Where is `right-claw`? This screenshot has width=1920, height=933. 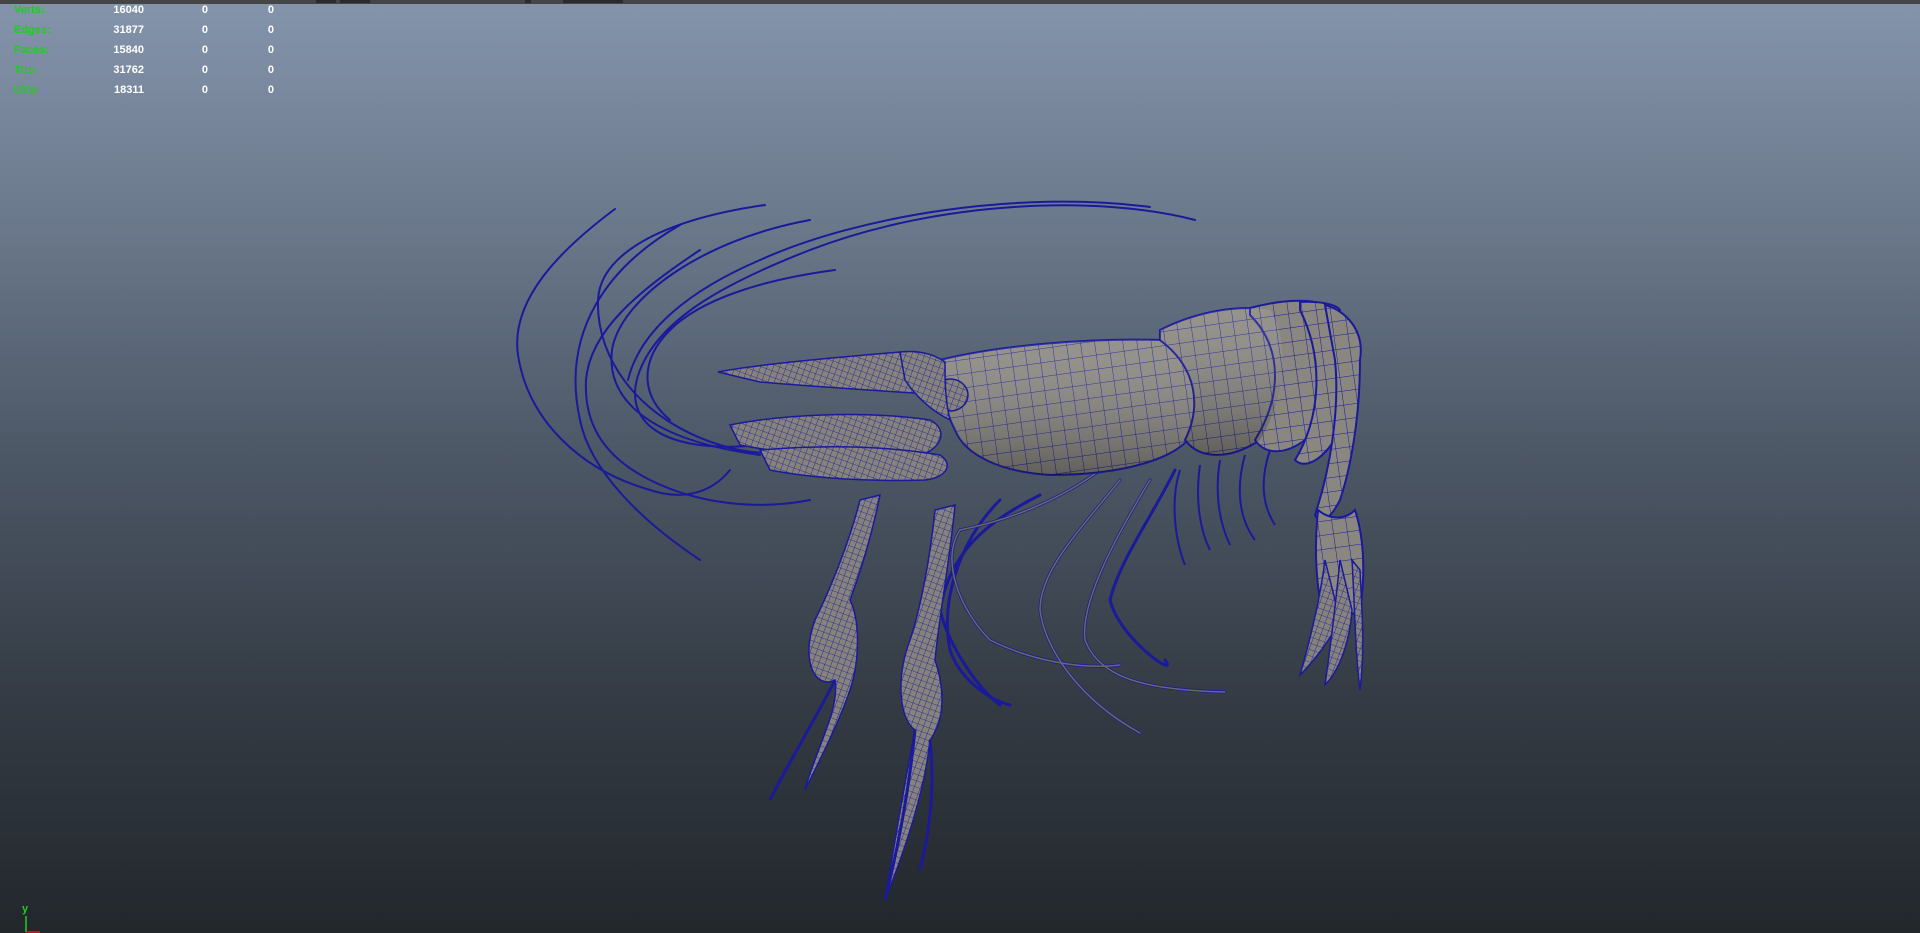 right-claw is located at coordinates (919, 702).